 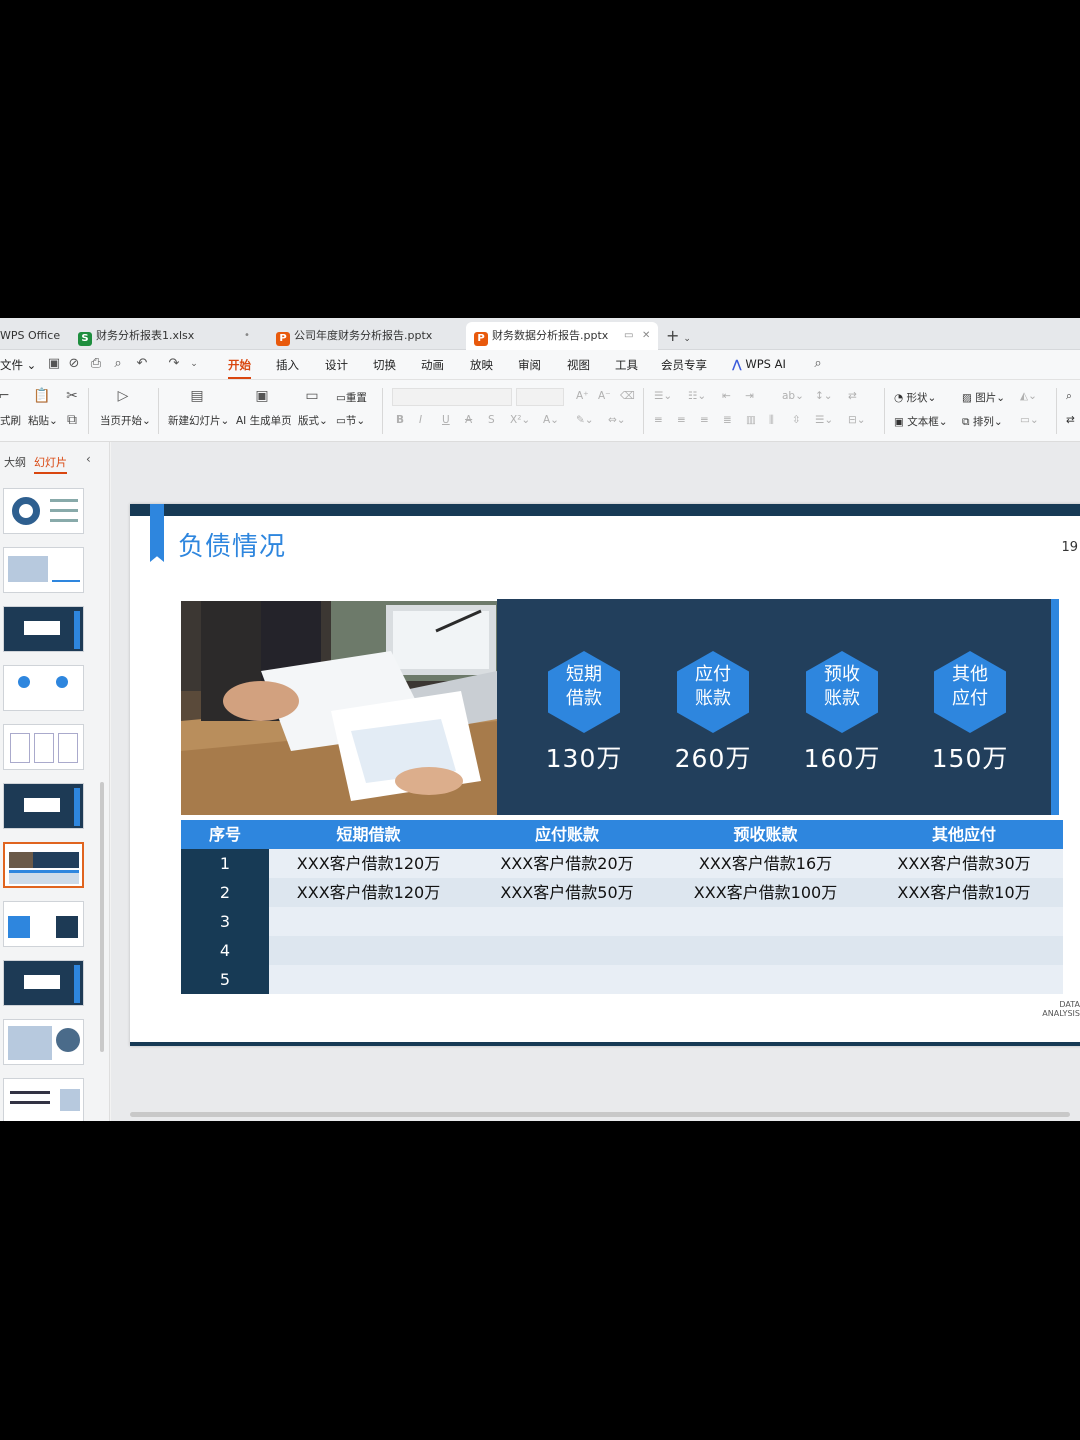 I want to click on thumbnail-scrollbar, so click(x=102, y=917).